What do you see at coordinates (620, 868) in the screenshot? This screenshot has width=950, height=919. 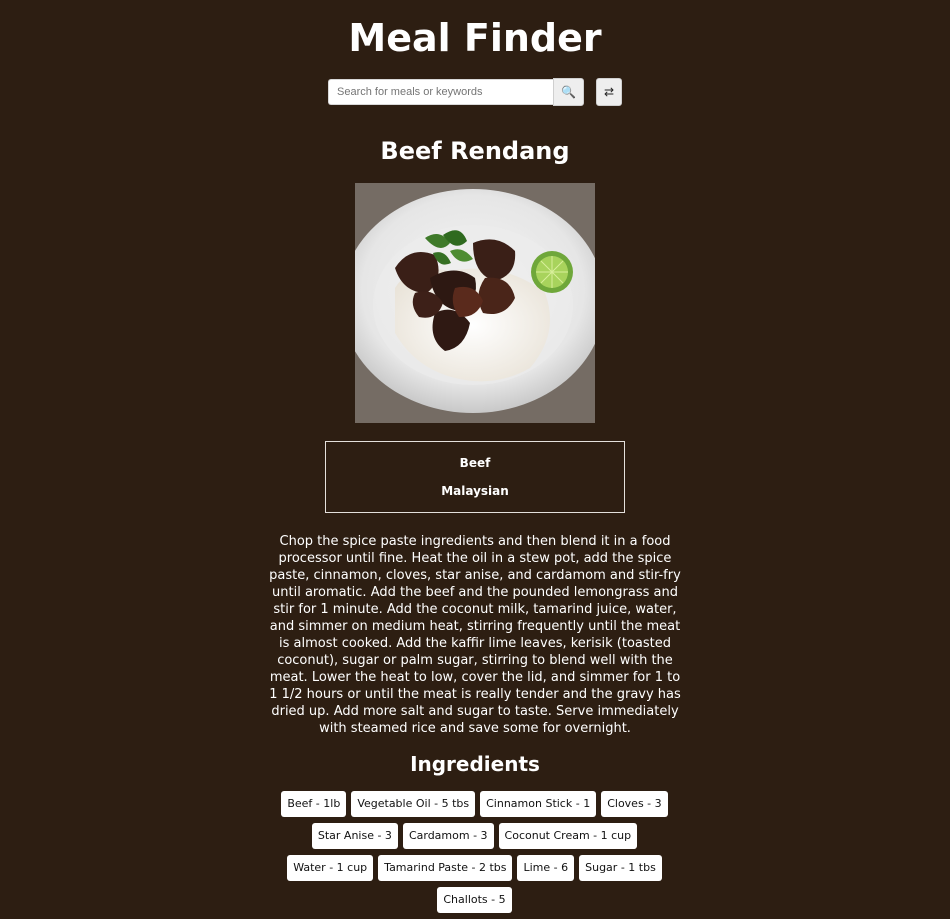 I see `ingredient-item: Sugar - 1 tbs` at bounding box center [620, 868].